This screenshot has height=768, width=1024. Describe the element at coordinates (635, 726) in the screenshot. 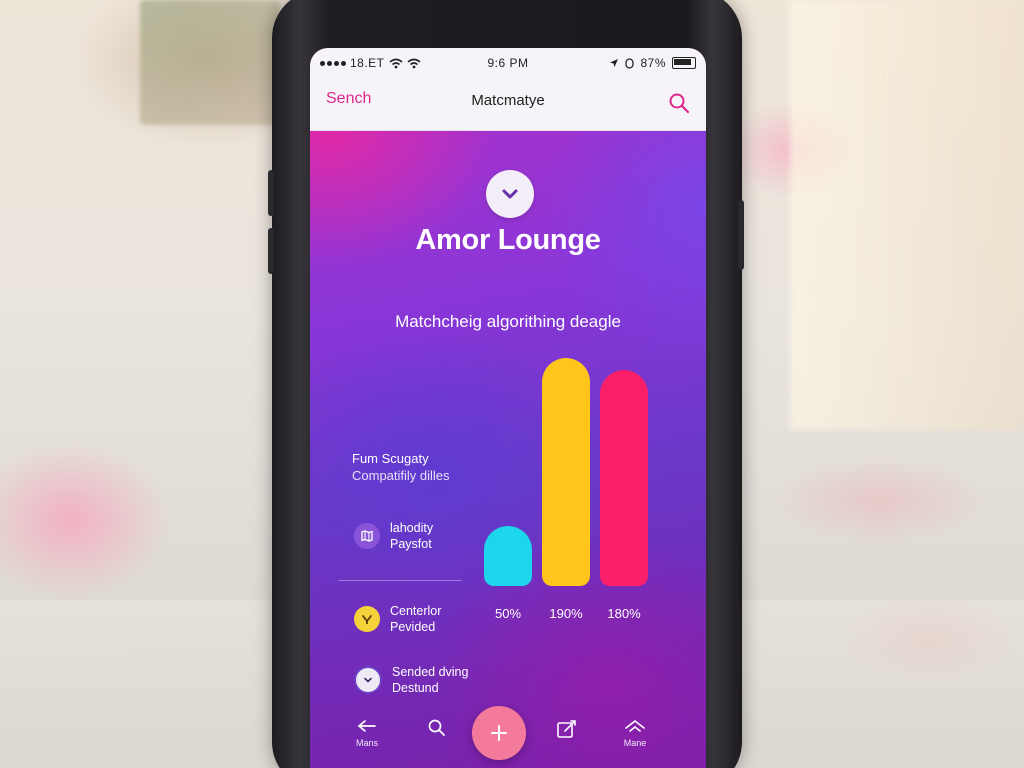

I see `home-icon` at that location.